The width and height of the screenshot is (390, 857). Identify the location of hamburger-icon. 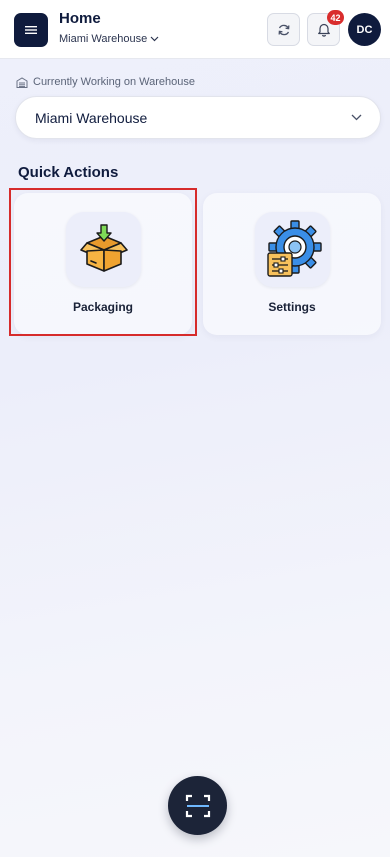
(31, 30).